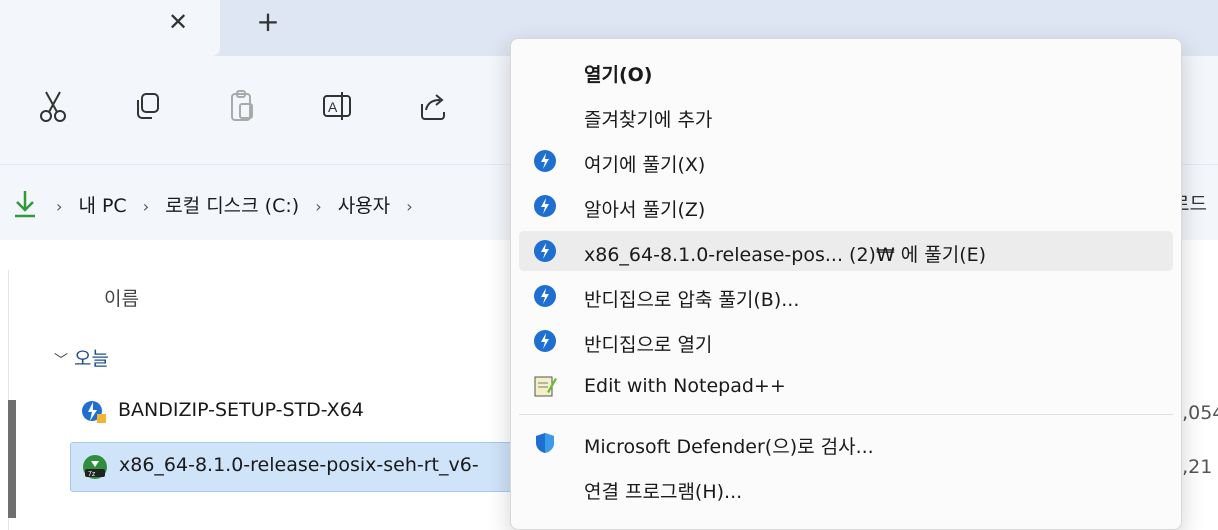 This screenshot has width=1218, height=530. Describe the element at coordinates (846, 161) in the screenshot. I see `menu-item-extract-here: 여기에 풀기(X)` at that location.